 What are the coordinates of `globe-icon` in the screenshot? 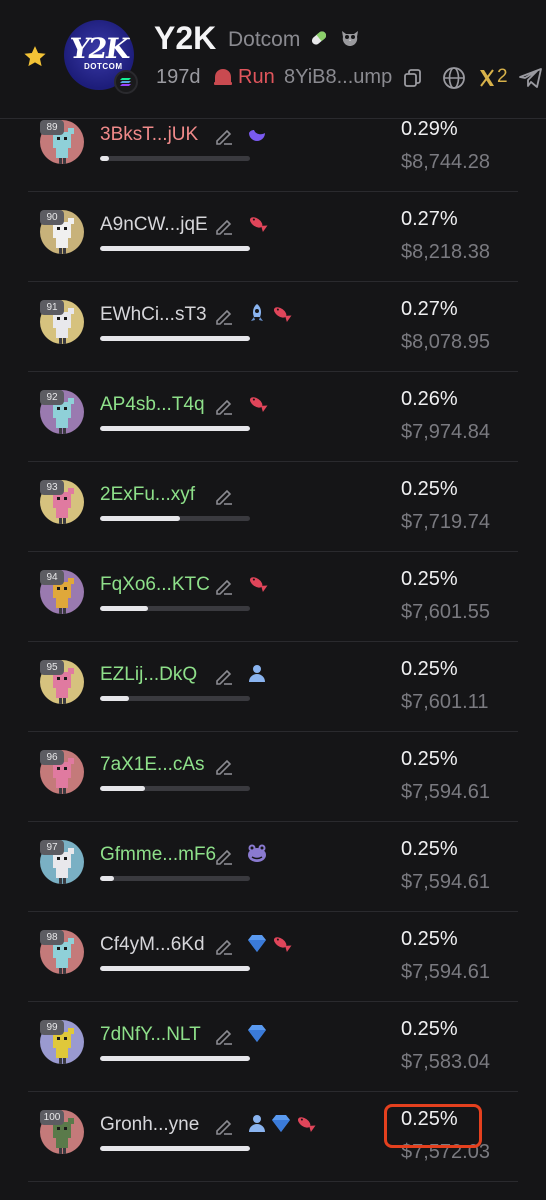 It's located at (454, 78).